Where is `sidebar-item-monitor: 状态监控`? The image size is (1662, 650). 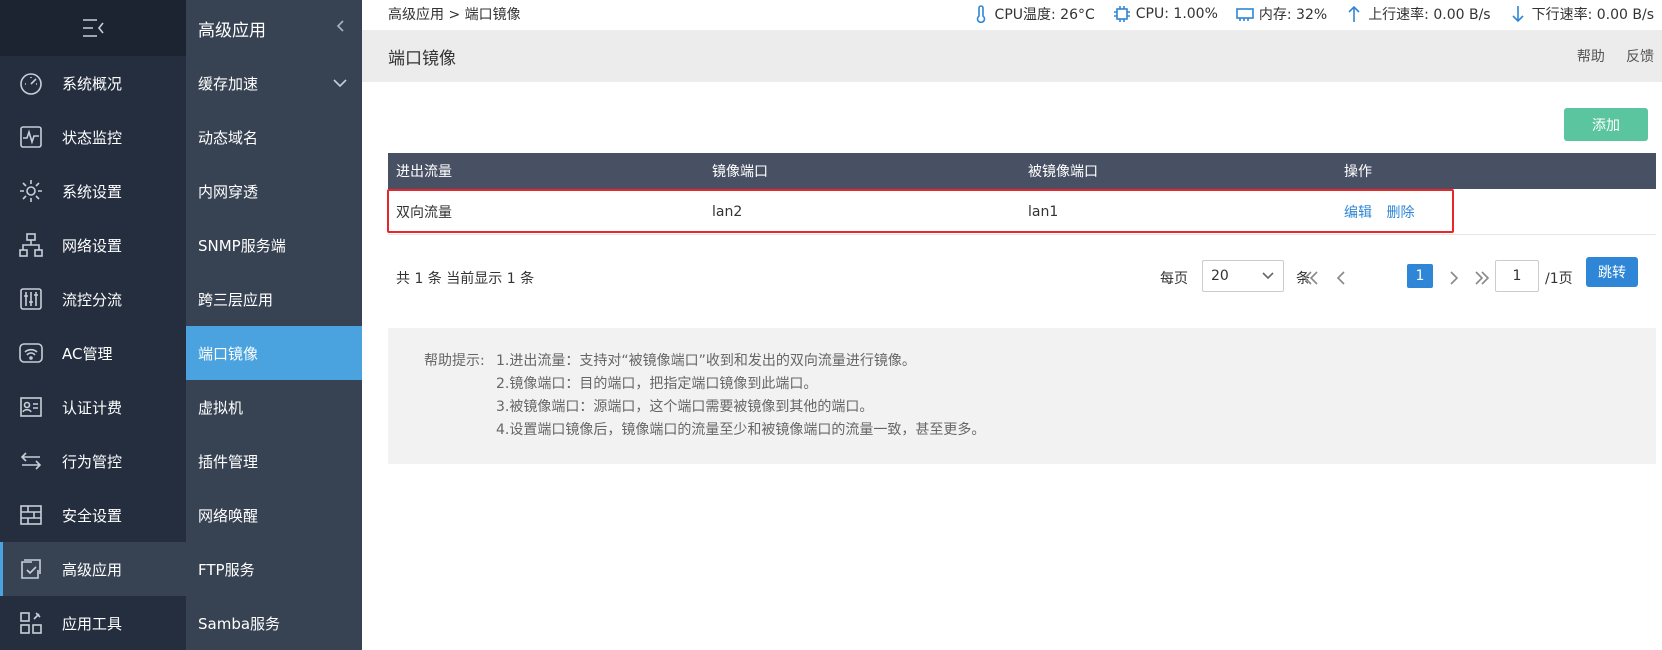 sidebar-item-monitor: 状态监控 is located at coordinates (93, 137).